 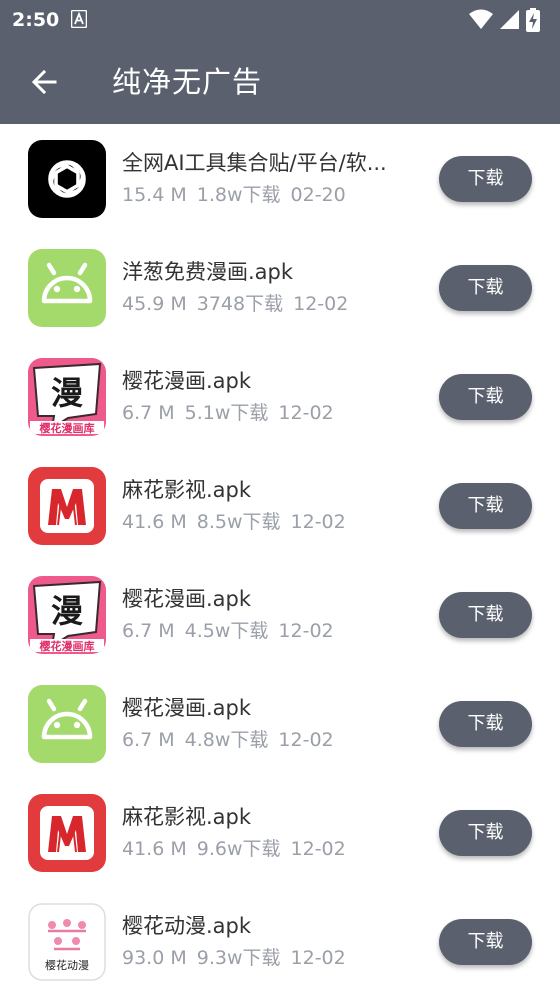 What do you see at coordinates (280, 941) in the screenshot?
I see `list-item-8: 樱花动漫 樱花动漫.apk 93.0 M 9.3w下载 12-02 下载` at bounding box center [280, 941].